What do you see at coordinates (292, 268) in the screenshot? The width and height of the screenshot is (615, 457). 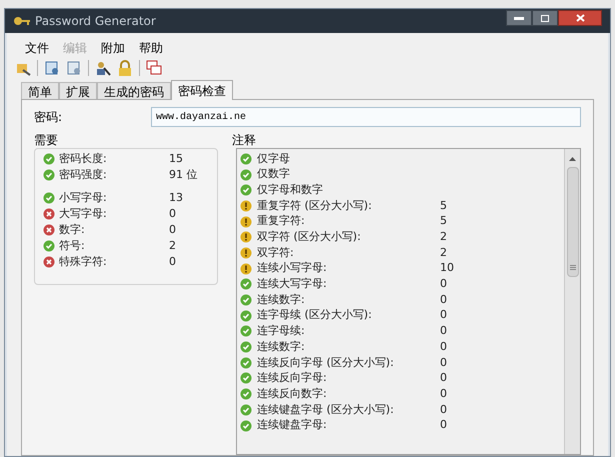 I see `note-label: 连续小写字母:` at bounding box center [292, 268].